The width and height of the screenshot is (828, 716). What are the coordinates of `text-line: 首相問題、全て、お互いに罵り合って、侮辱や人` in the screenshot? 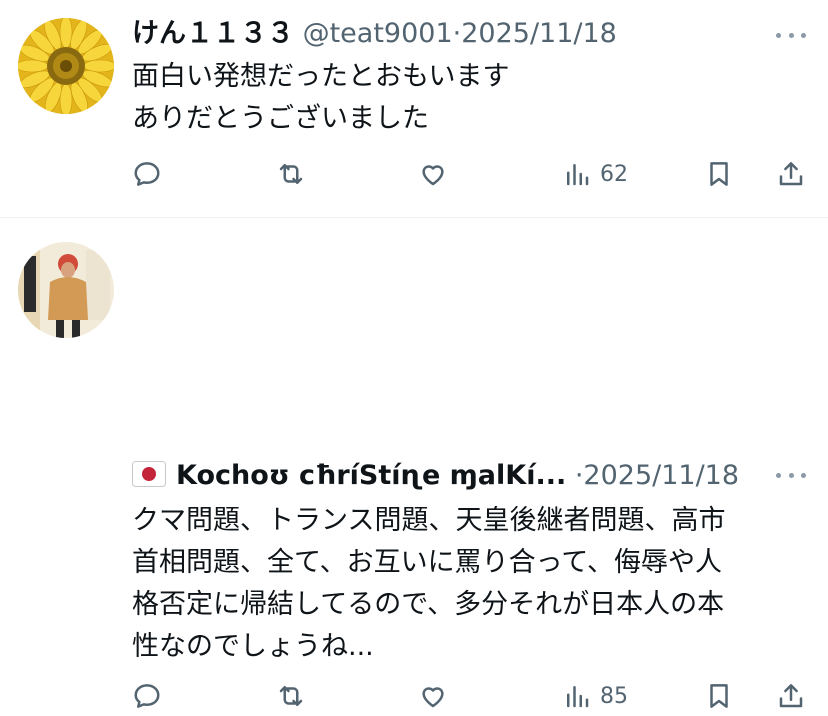 It's located at (427, 562).